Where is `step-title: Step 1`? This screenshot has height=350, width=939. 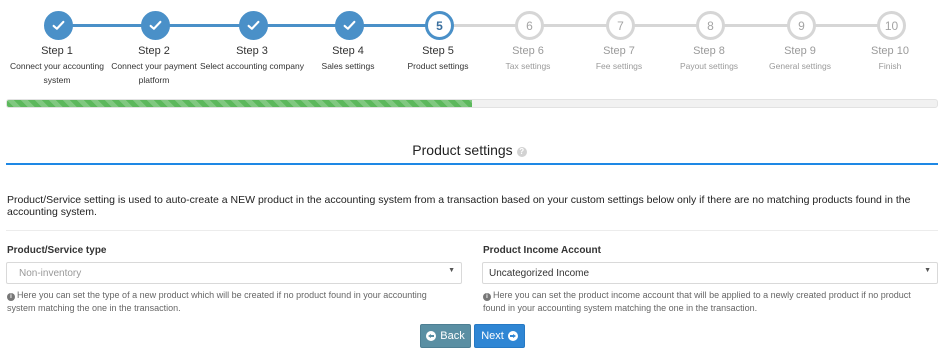
step-title: Step 1 is located at coordinates (57, 51).